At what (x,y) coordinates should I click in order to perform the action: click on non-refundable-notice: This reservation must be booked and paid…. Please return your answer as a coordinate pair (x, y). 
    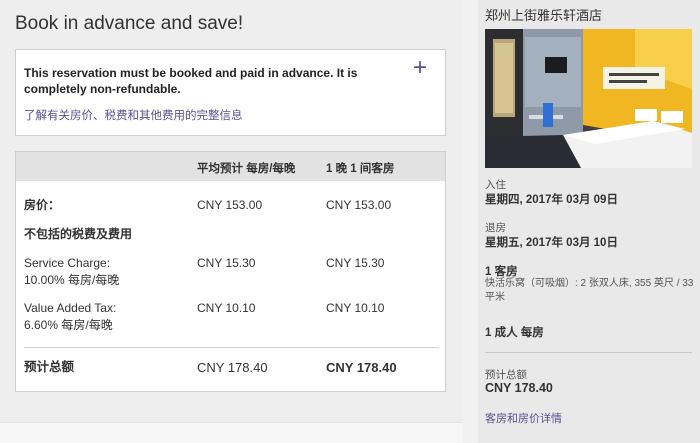
    Looking at the image, I should click on (230, 92).